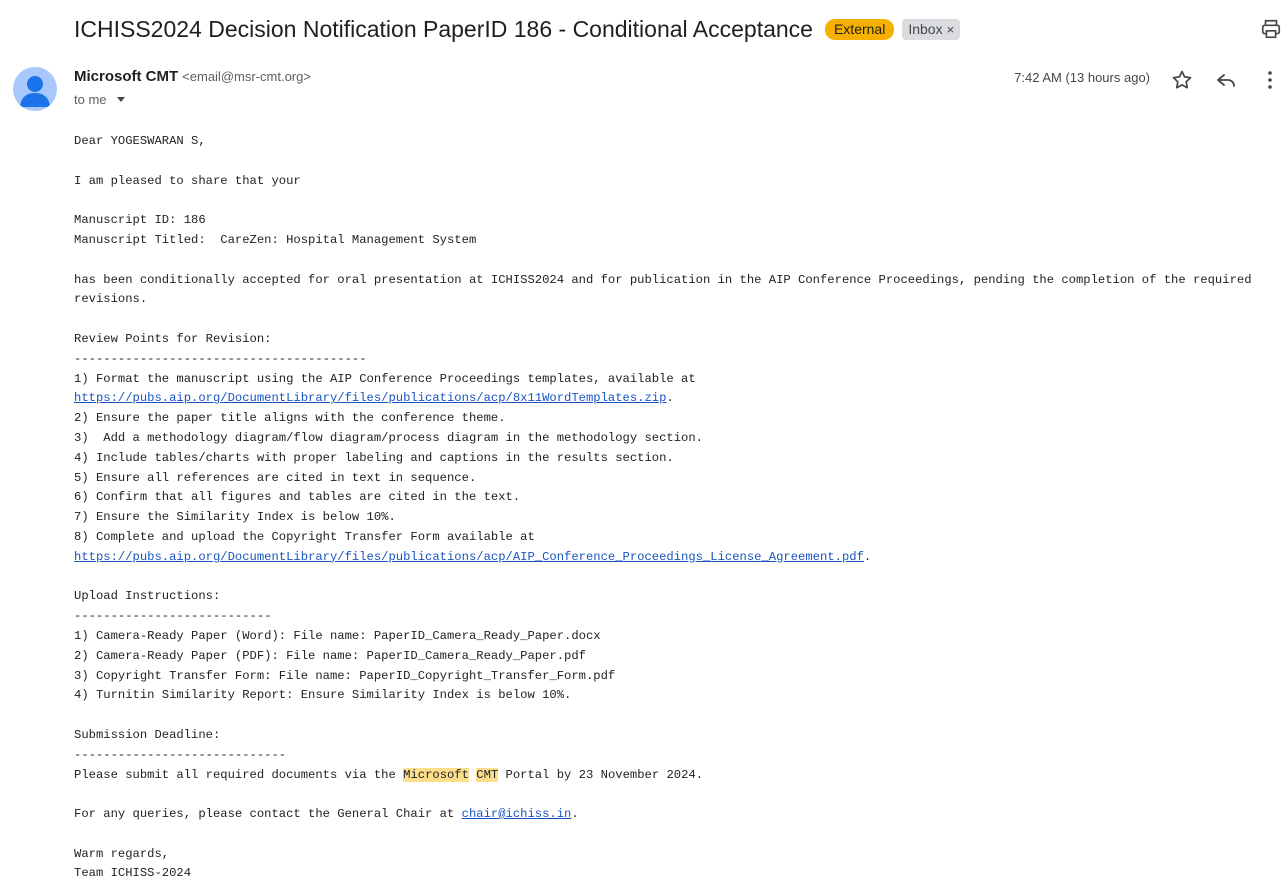 The width and height of the screenshot is (1286, 885). Describe the element at coordinates (1182, 80) in the screenshot. I see `star-outline-icon` at that location.